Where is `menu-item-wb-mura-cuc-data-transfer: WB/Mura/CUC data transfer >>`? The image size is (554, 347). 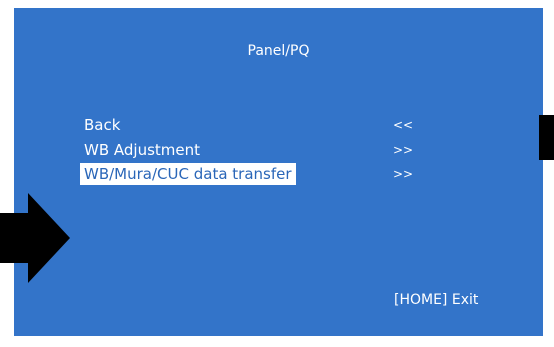
menu-item-wb-mura-cuc-data-transfer: WB/Mura/CUC data transfer >> is located at coordinates (255, 174).